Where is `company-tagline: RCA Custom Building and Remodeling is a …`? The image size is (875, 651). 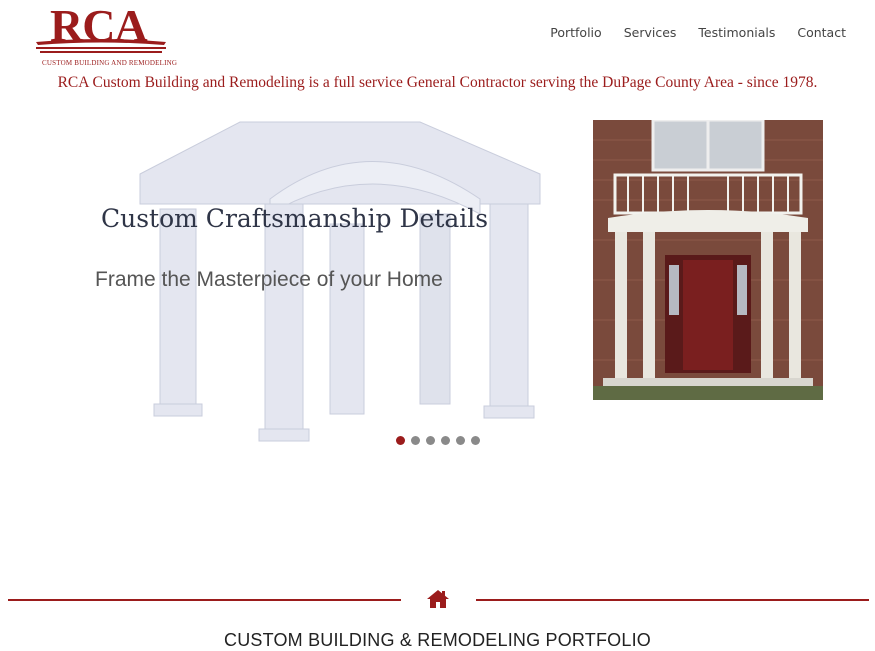 company-tagline: RCA Custom Building and Remodeling is a … is located at coordinates (437, 82).